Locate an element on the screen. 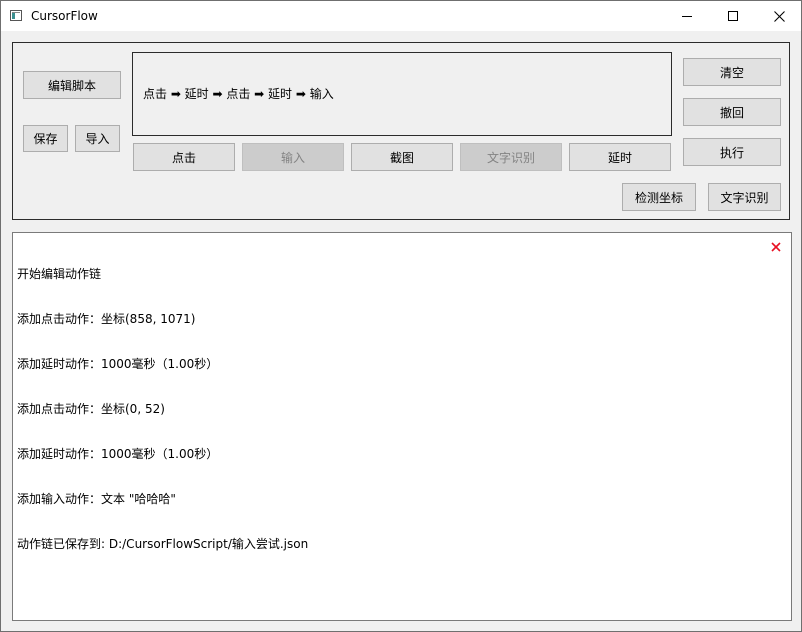 The width and height of the screenshot is (802, 632). minimize-icon is located at coordinates (687, 16).